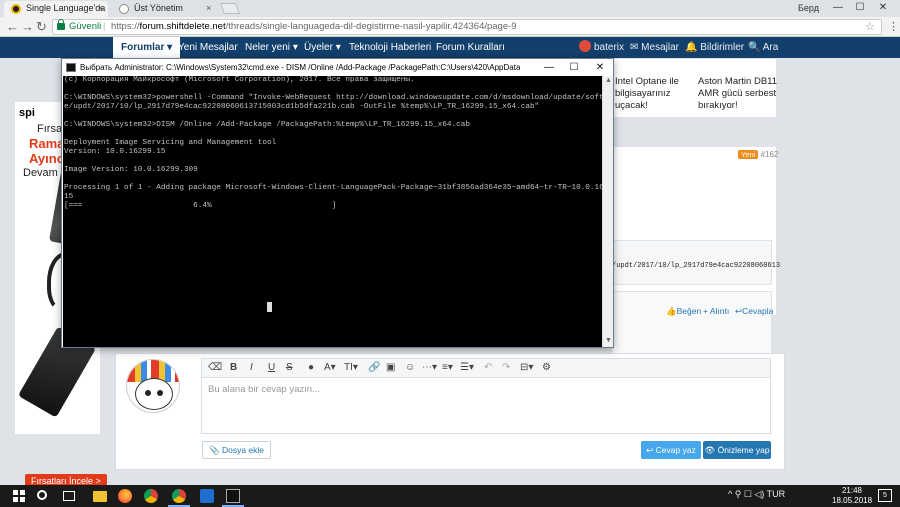 The width and height of the screenshot is (900, 507). What do you see at coordinates (506, 368) in the screenshot?
I see `redo-button: ↷` at bounding box center [506, 368].